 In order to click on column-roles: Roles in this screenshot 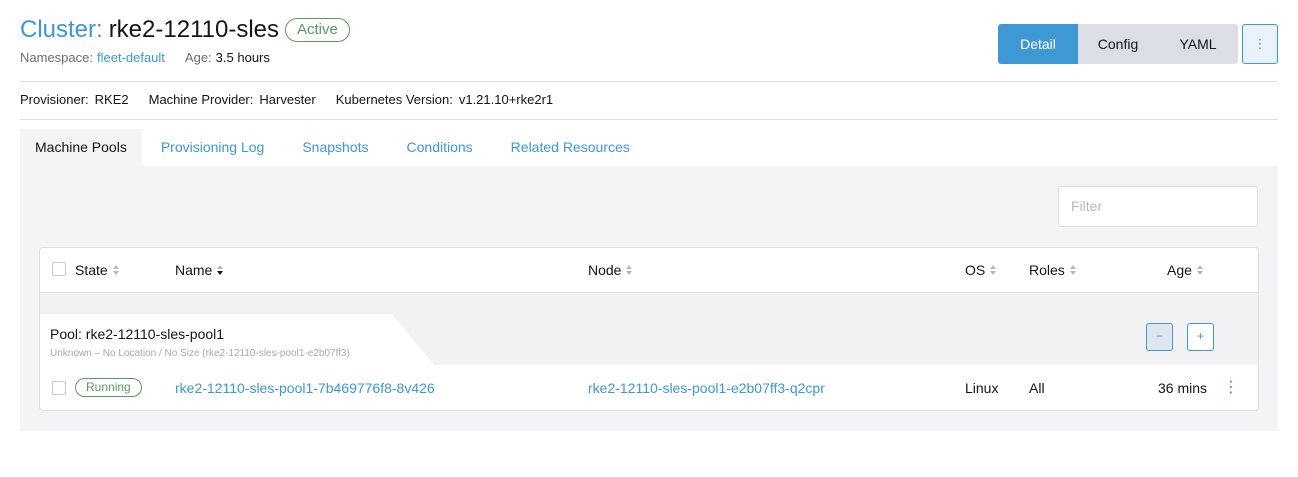, I will do `click(1052, 270)`.